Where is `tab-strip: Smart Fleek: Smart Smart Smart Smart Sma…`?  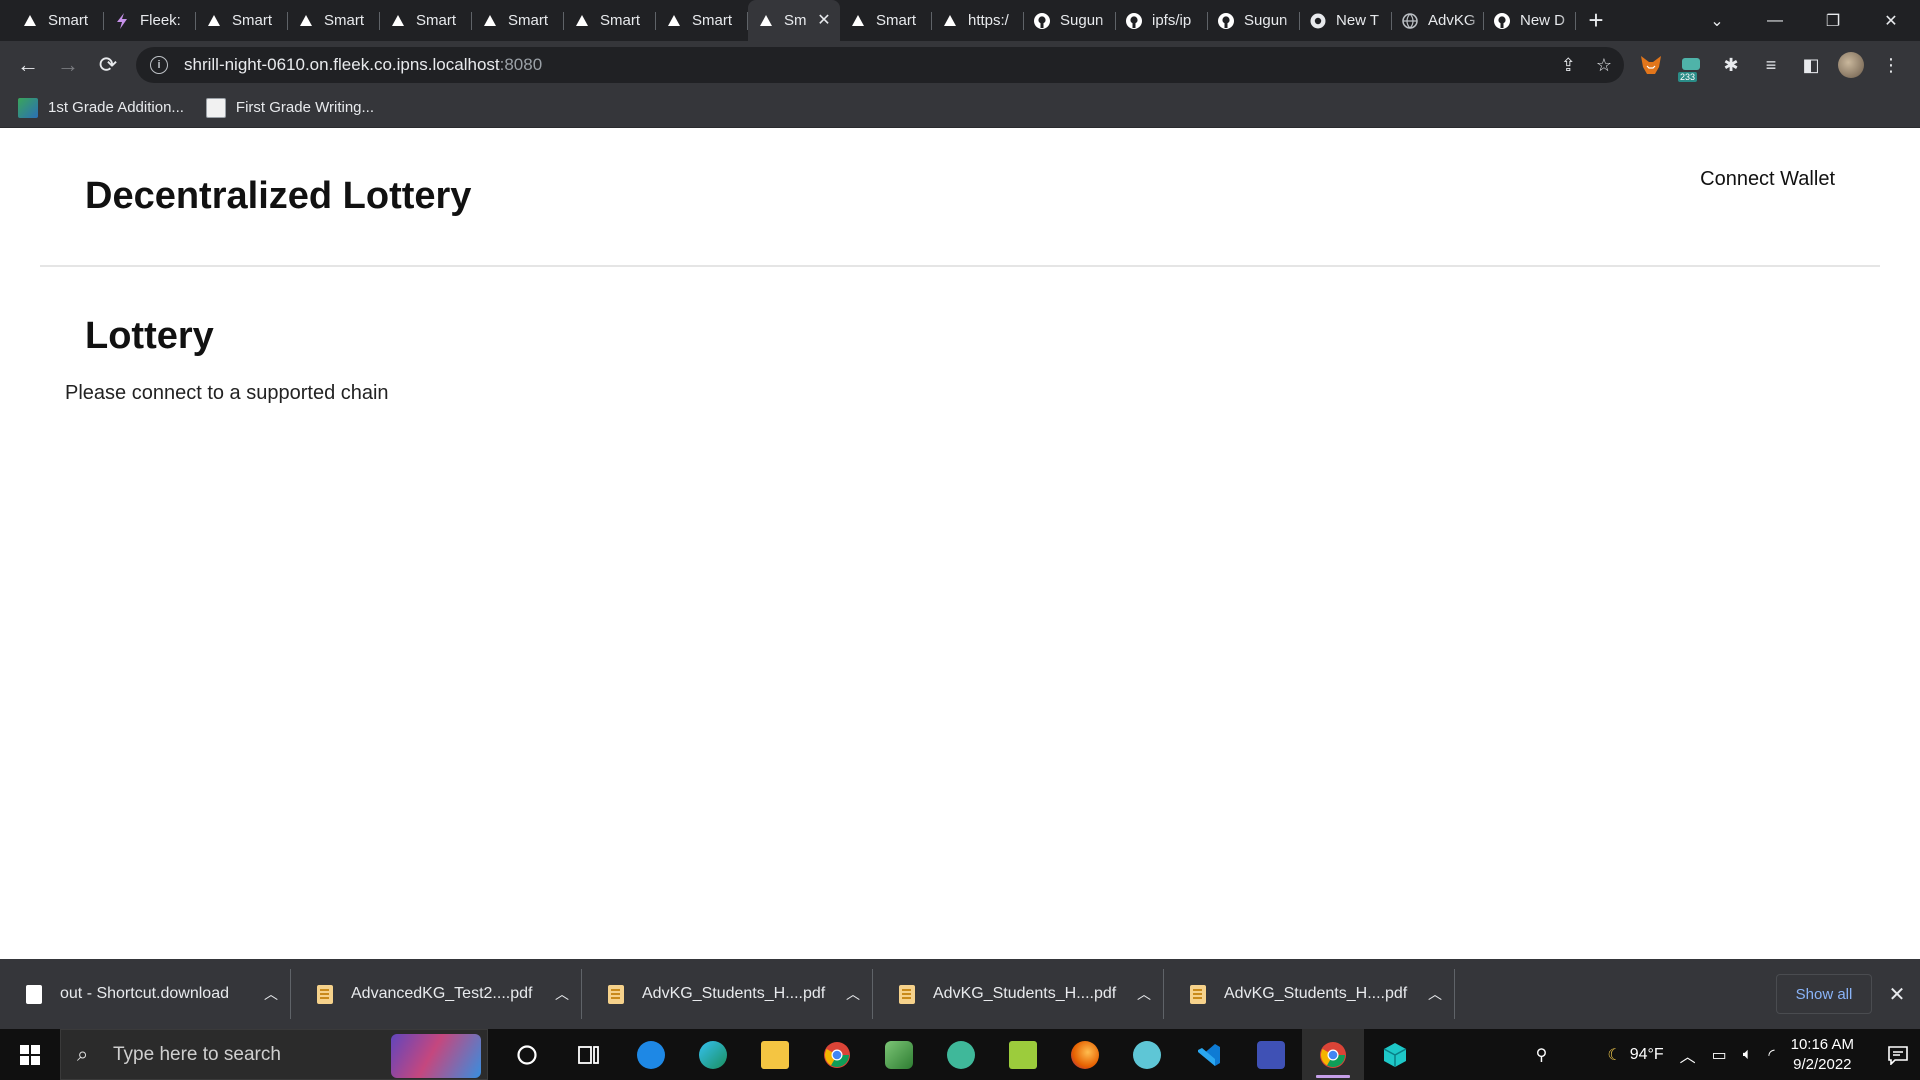 tab-strip: Smart Fleek: Smart Smart Smart Smart Sma… is located at coordinates (960, 20).